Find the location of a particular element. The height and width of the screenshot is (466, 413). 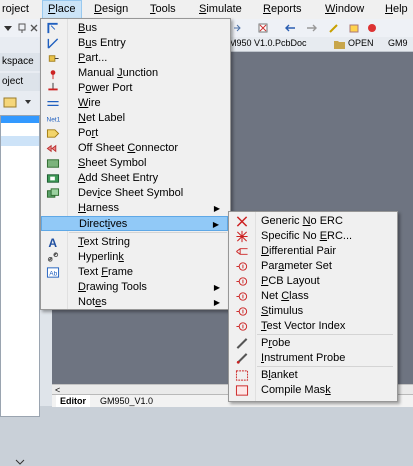

tree-row is located at coordinates (20, 141).